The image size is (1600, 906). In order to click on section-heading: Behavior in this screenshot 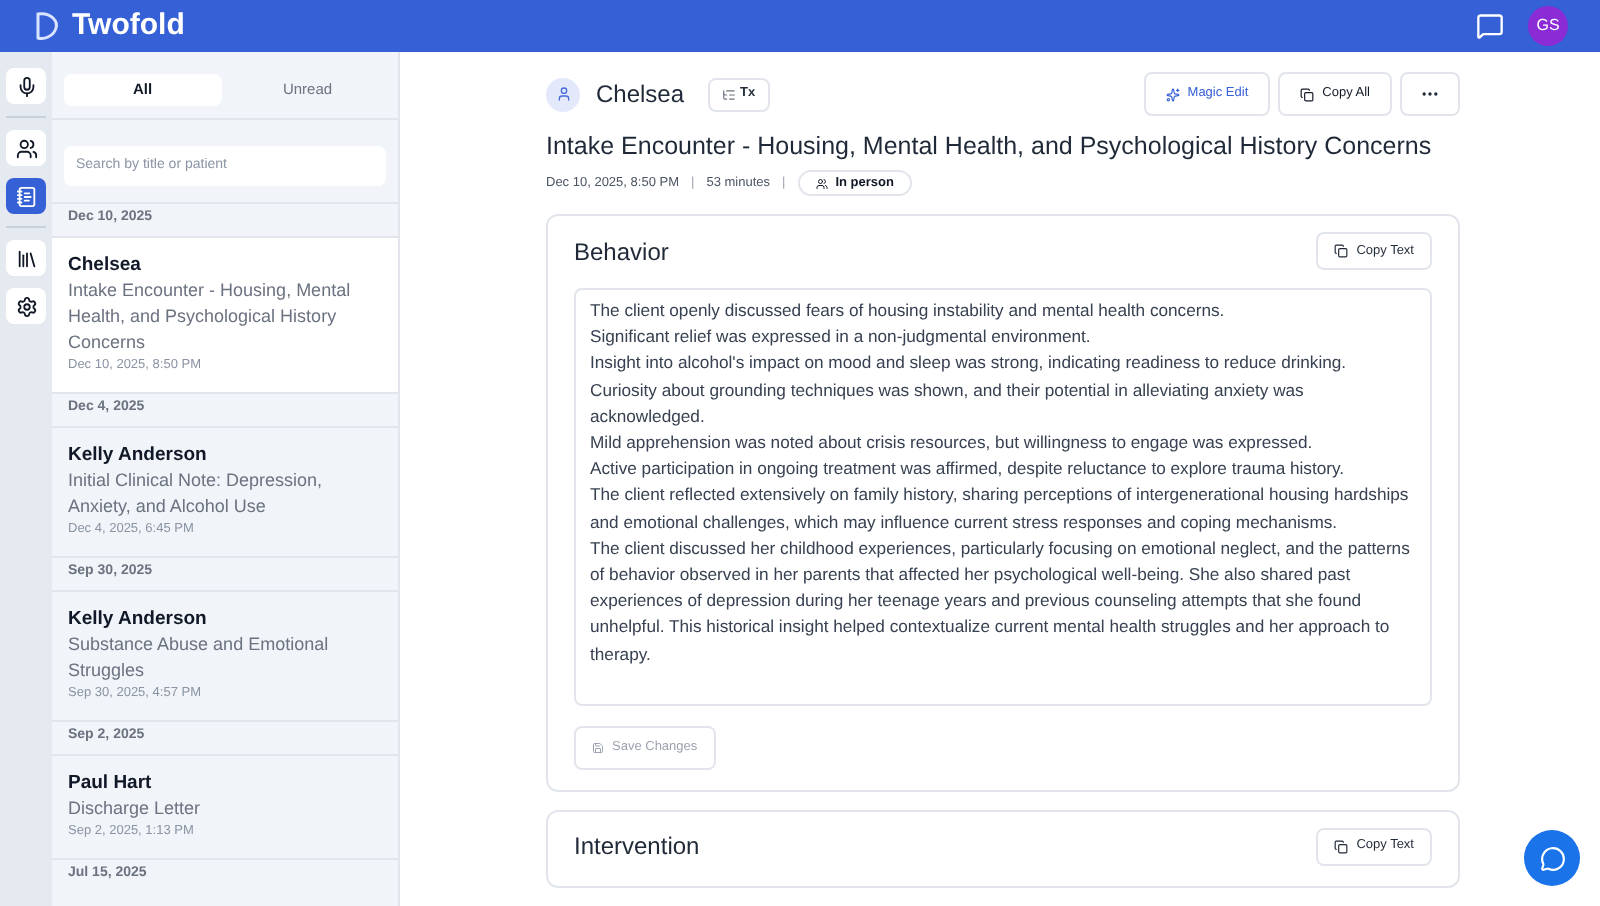, I will do `click(621, 252)`.